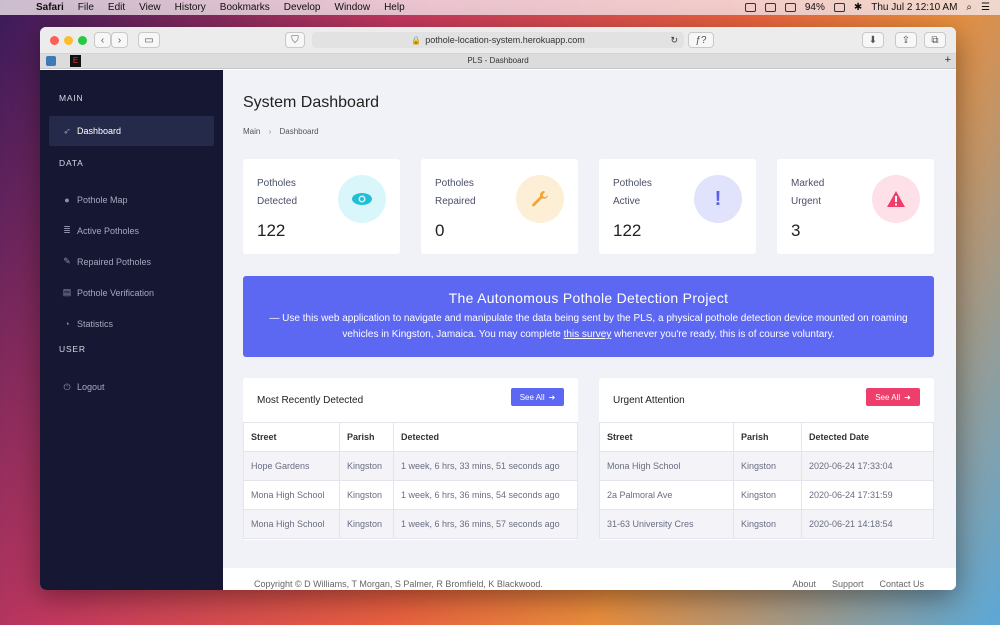  I want to click on minimize-window-button, so click(68, 40).